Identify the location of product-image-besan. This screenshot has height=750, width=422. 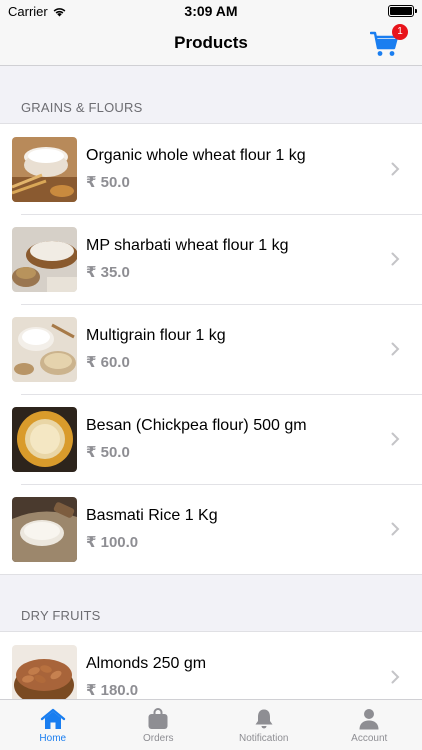
(44, 439).